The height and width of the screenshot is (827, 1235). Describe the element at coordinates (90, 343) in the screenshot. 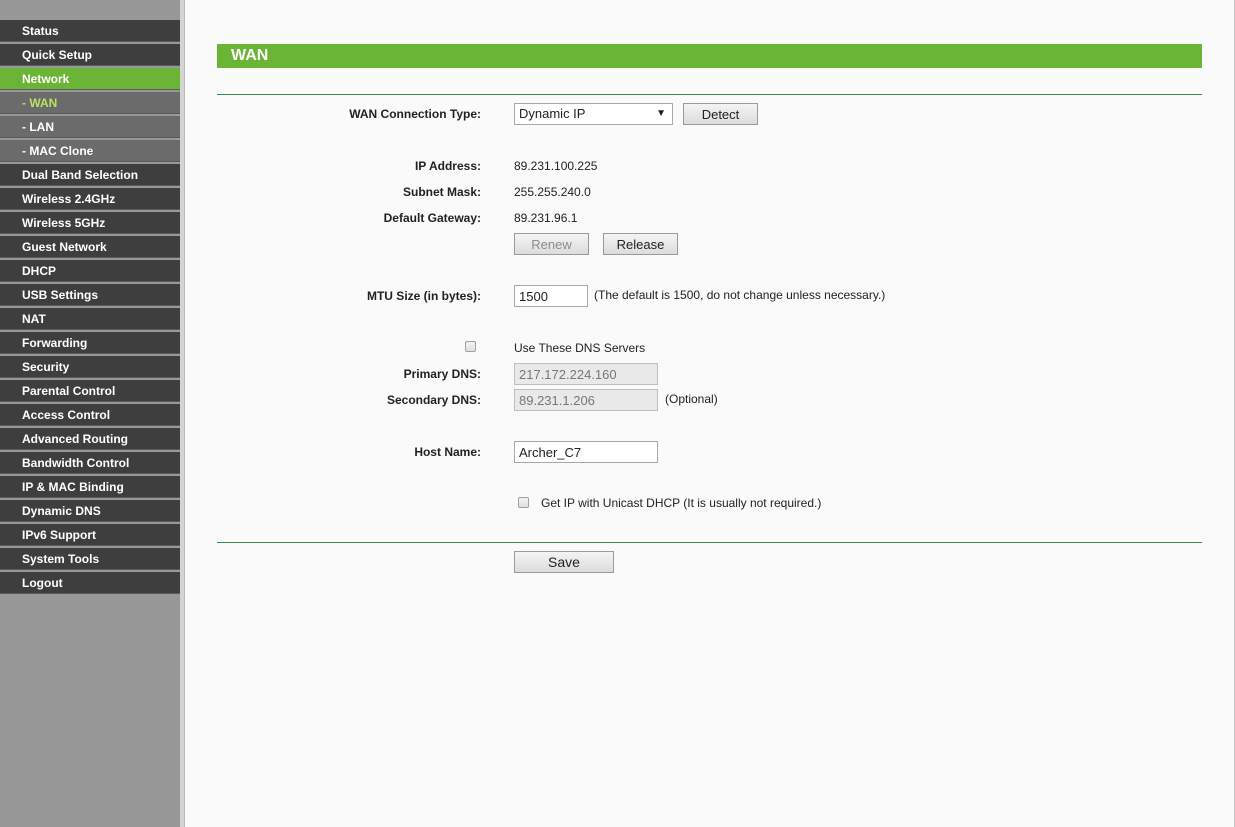

I see `sidebar-item-forwarding: Forwarding` at that location.